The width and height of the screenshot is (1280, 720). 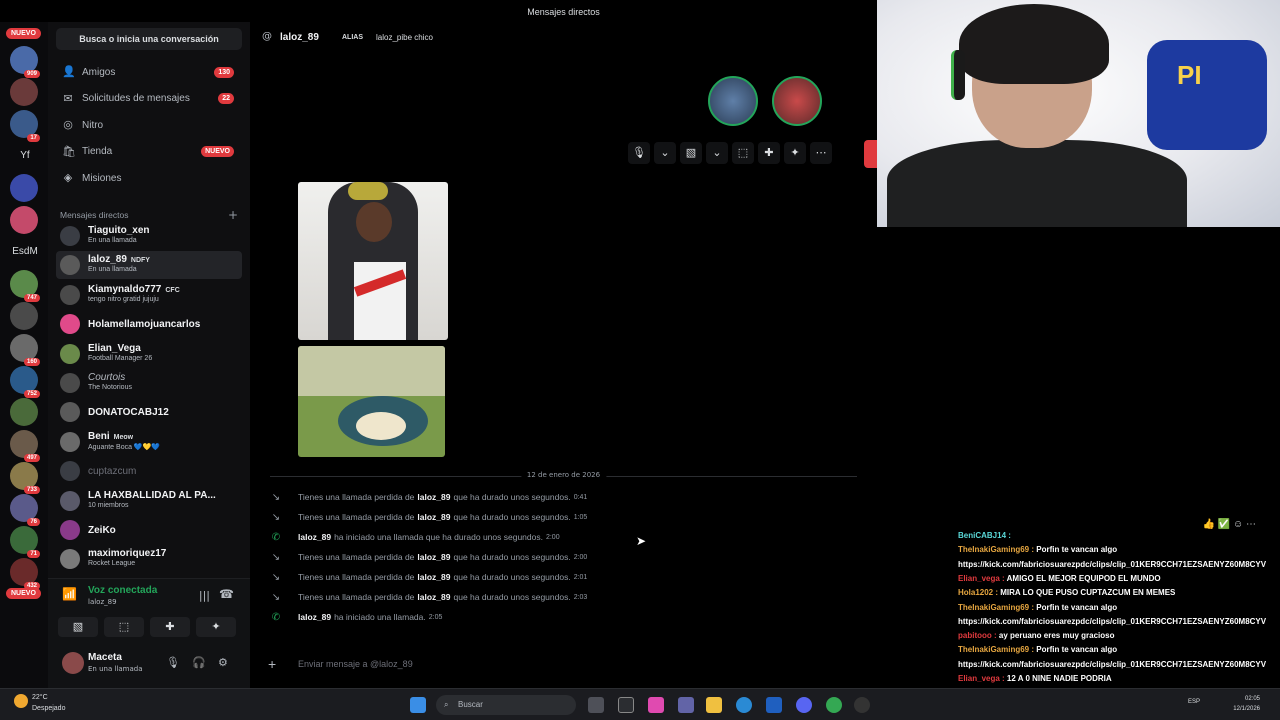 I want to click on server-icon: 752, so click(x=25, y=382).